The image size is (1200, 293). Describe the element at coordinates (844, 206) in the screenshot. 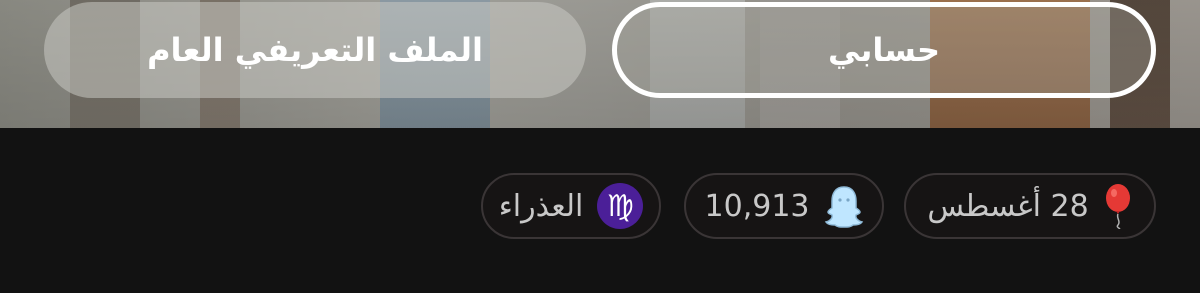

I see `ghost-icon` at that location.